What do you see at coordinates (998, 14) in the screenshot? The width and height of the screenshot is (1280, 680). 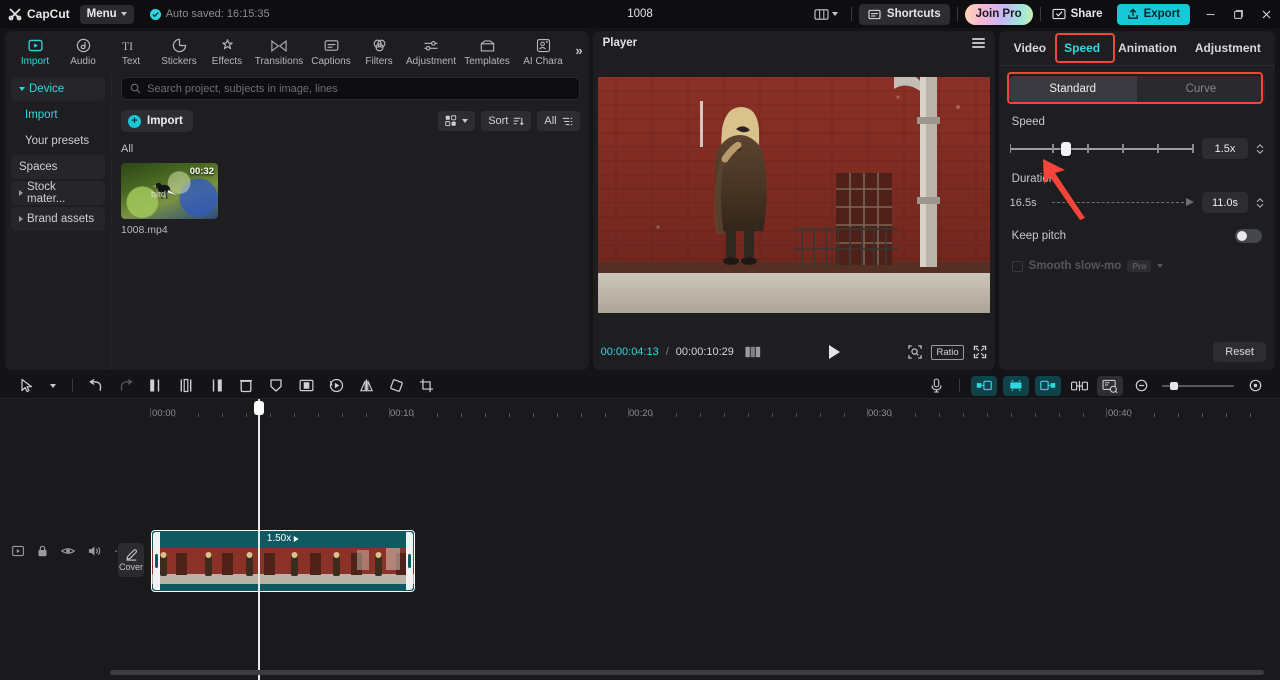 I see `join-pro-button: Join Pro` at bounding box center [998, 14].